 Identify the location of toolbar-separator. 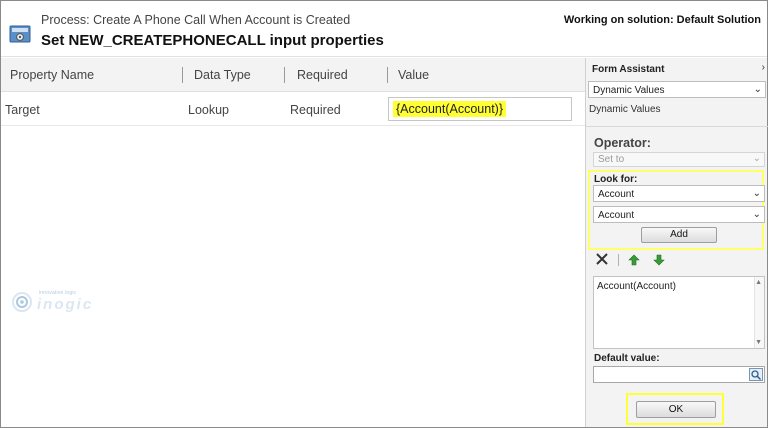
(618, 260).